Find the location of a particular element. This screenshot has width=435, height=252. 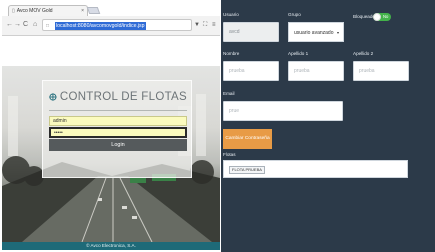

reload-icon: C is located at coordinates (25, 24).